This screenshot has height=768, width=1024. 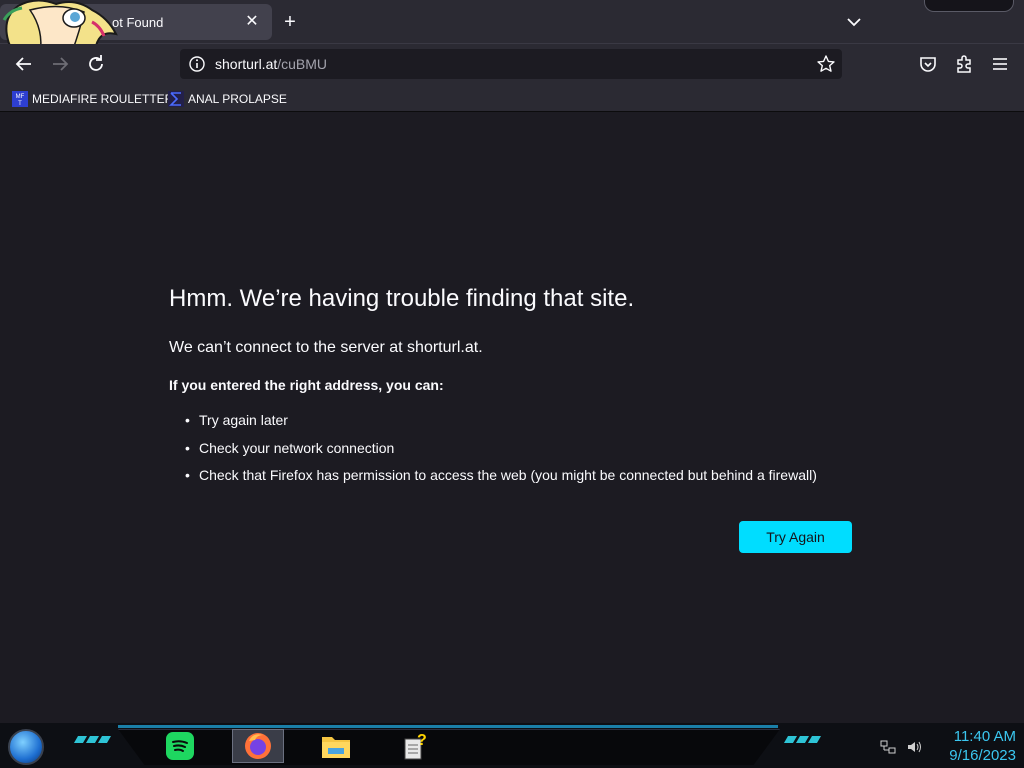 What do you see at coordinates (1000, 64) in the screenshot?
I see `app-menu-icon` at bounding box center [1000, 64].